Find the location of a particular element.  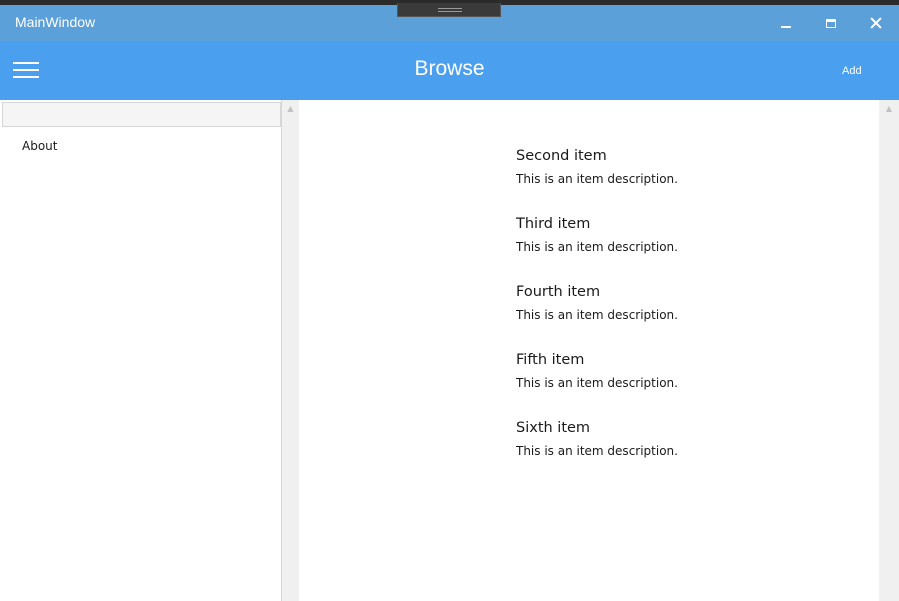

page-title: Browse is located at coordinates (449, 68).